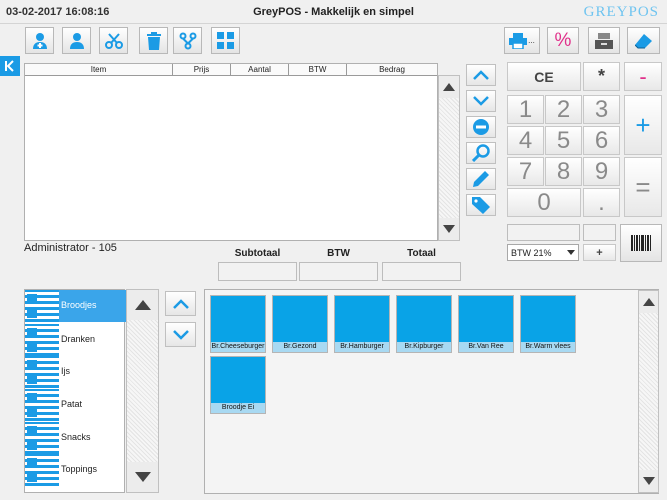 The width and height of the screenshot is (667, 500). I want to click on scissors-icon, so click(113, 40).